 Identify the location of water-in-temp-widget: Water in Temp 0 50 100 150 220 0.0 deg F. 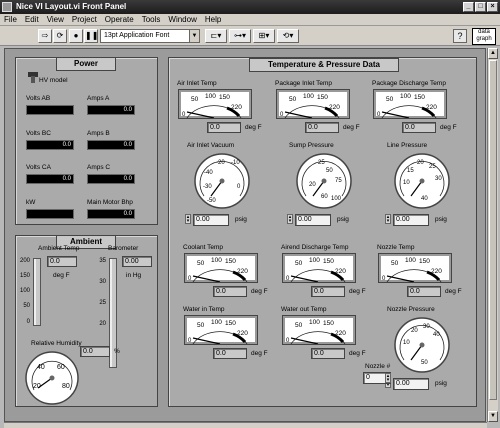
(229, 336).